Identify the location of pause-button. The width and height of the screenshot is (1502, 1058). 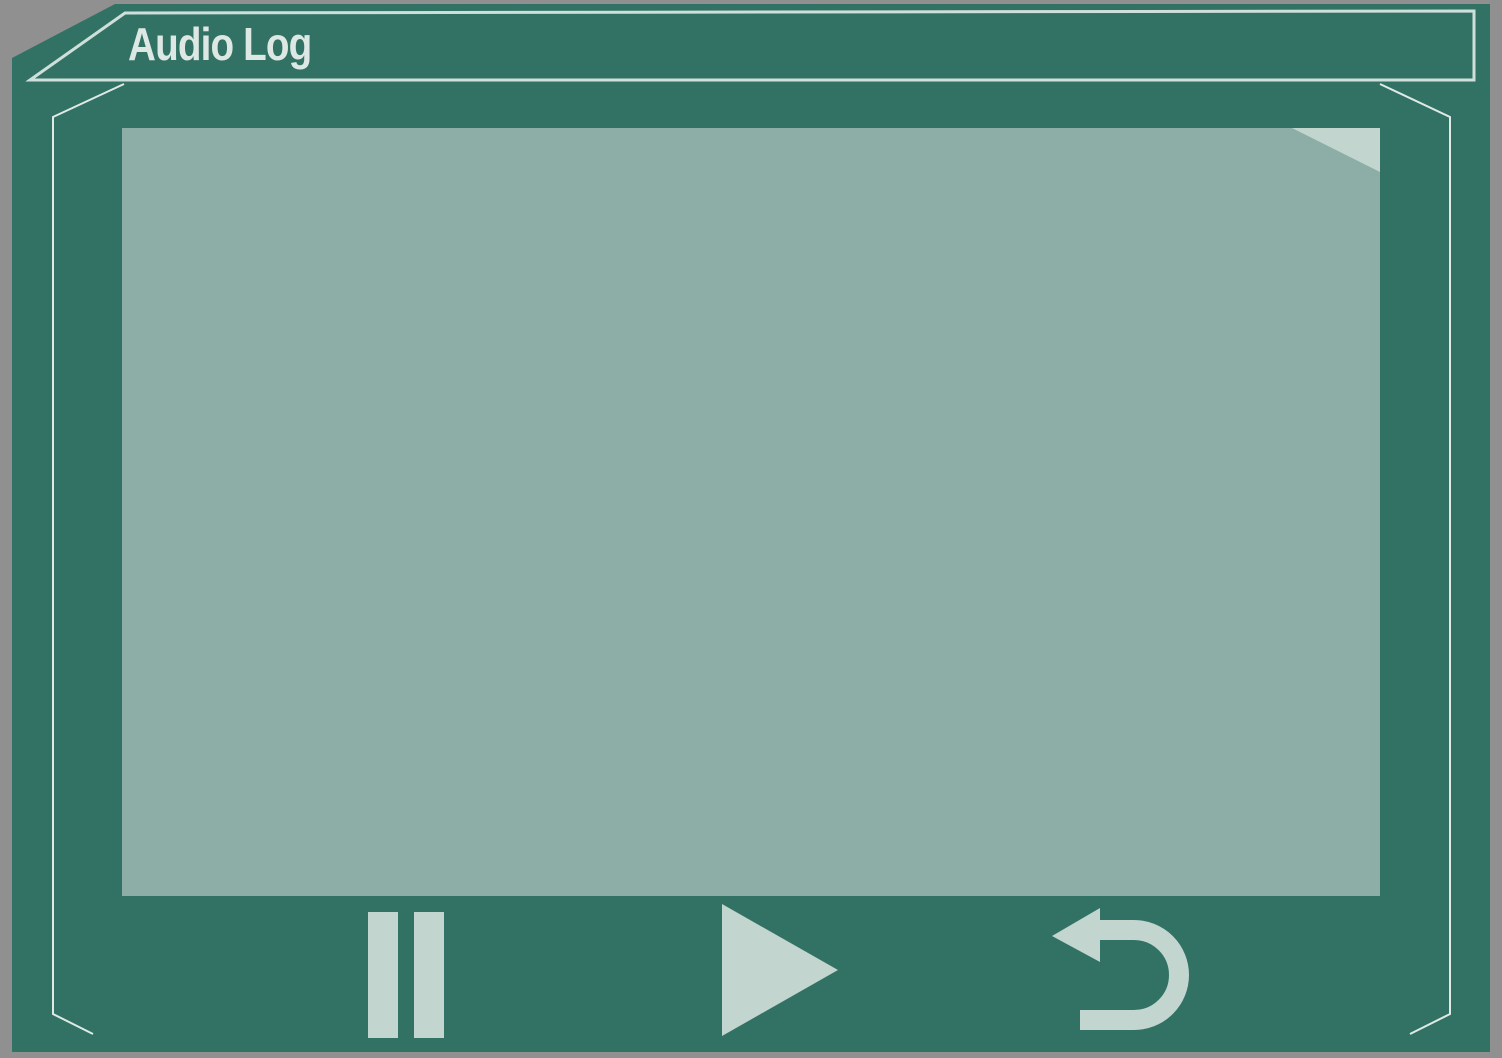
(406, 976).